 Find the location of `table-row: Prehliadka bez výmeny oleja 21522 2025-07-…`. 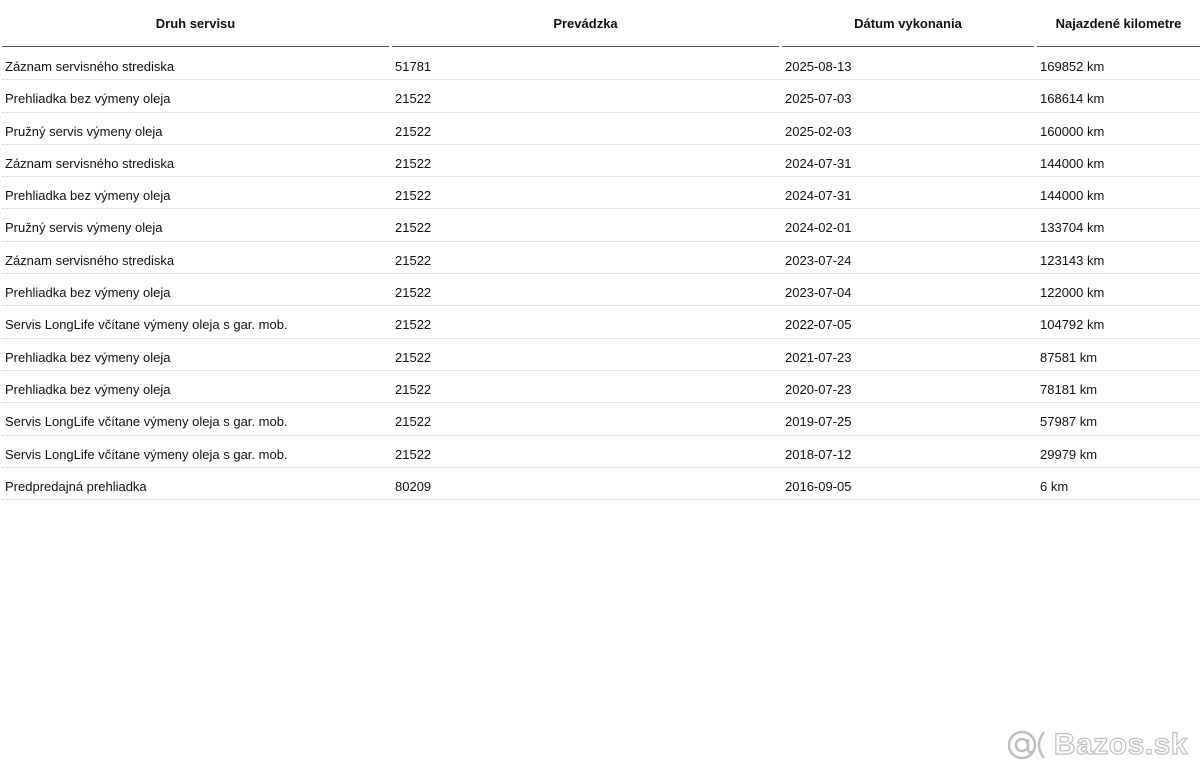

table-row: Prehliadka bez výmeny oleja 21522 2025-07-… is located at coordinates (601, 96).